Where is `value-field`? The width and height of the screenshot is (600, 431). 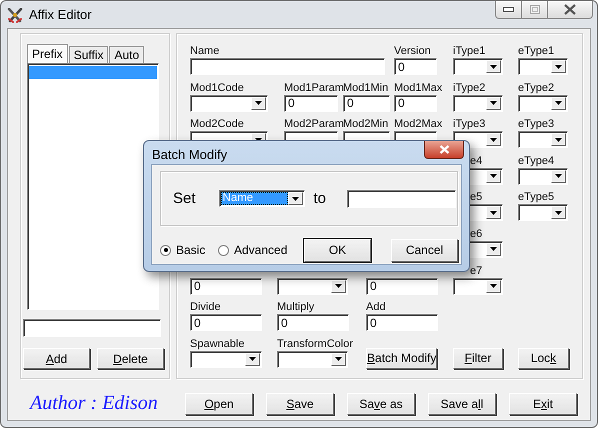 value-field is located at coordinates (401, 199).